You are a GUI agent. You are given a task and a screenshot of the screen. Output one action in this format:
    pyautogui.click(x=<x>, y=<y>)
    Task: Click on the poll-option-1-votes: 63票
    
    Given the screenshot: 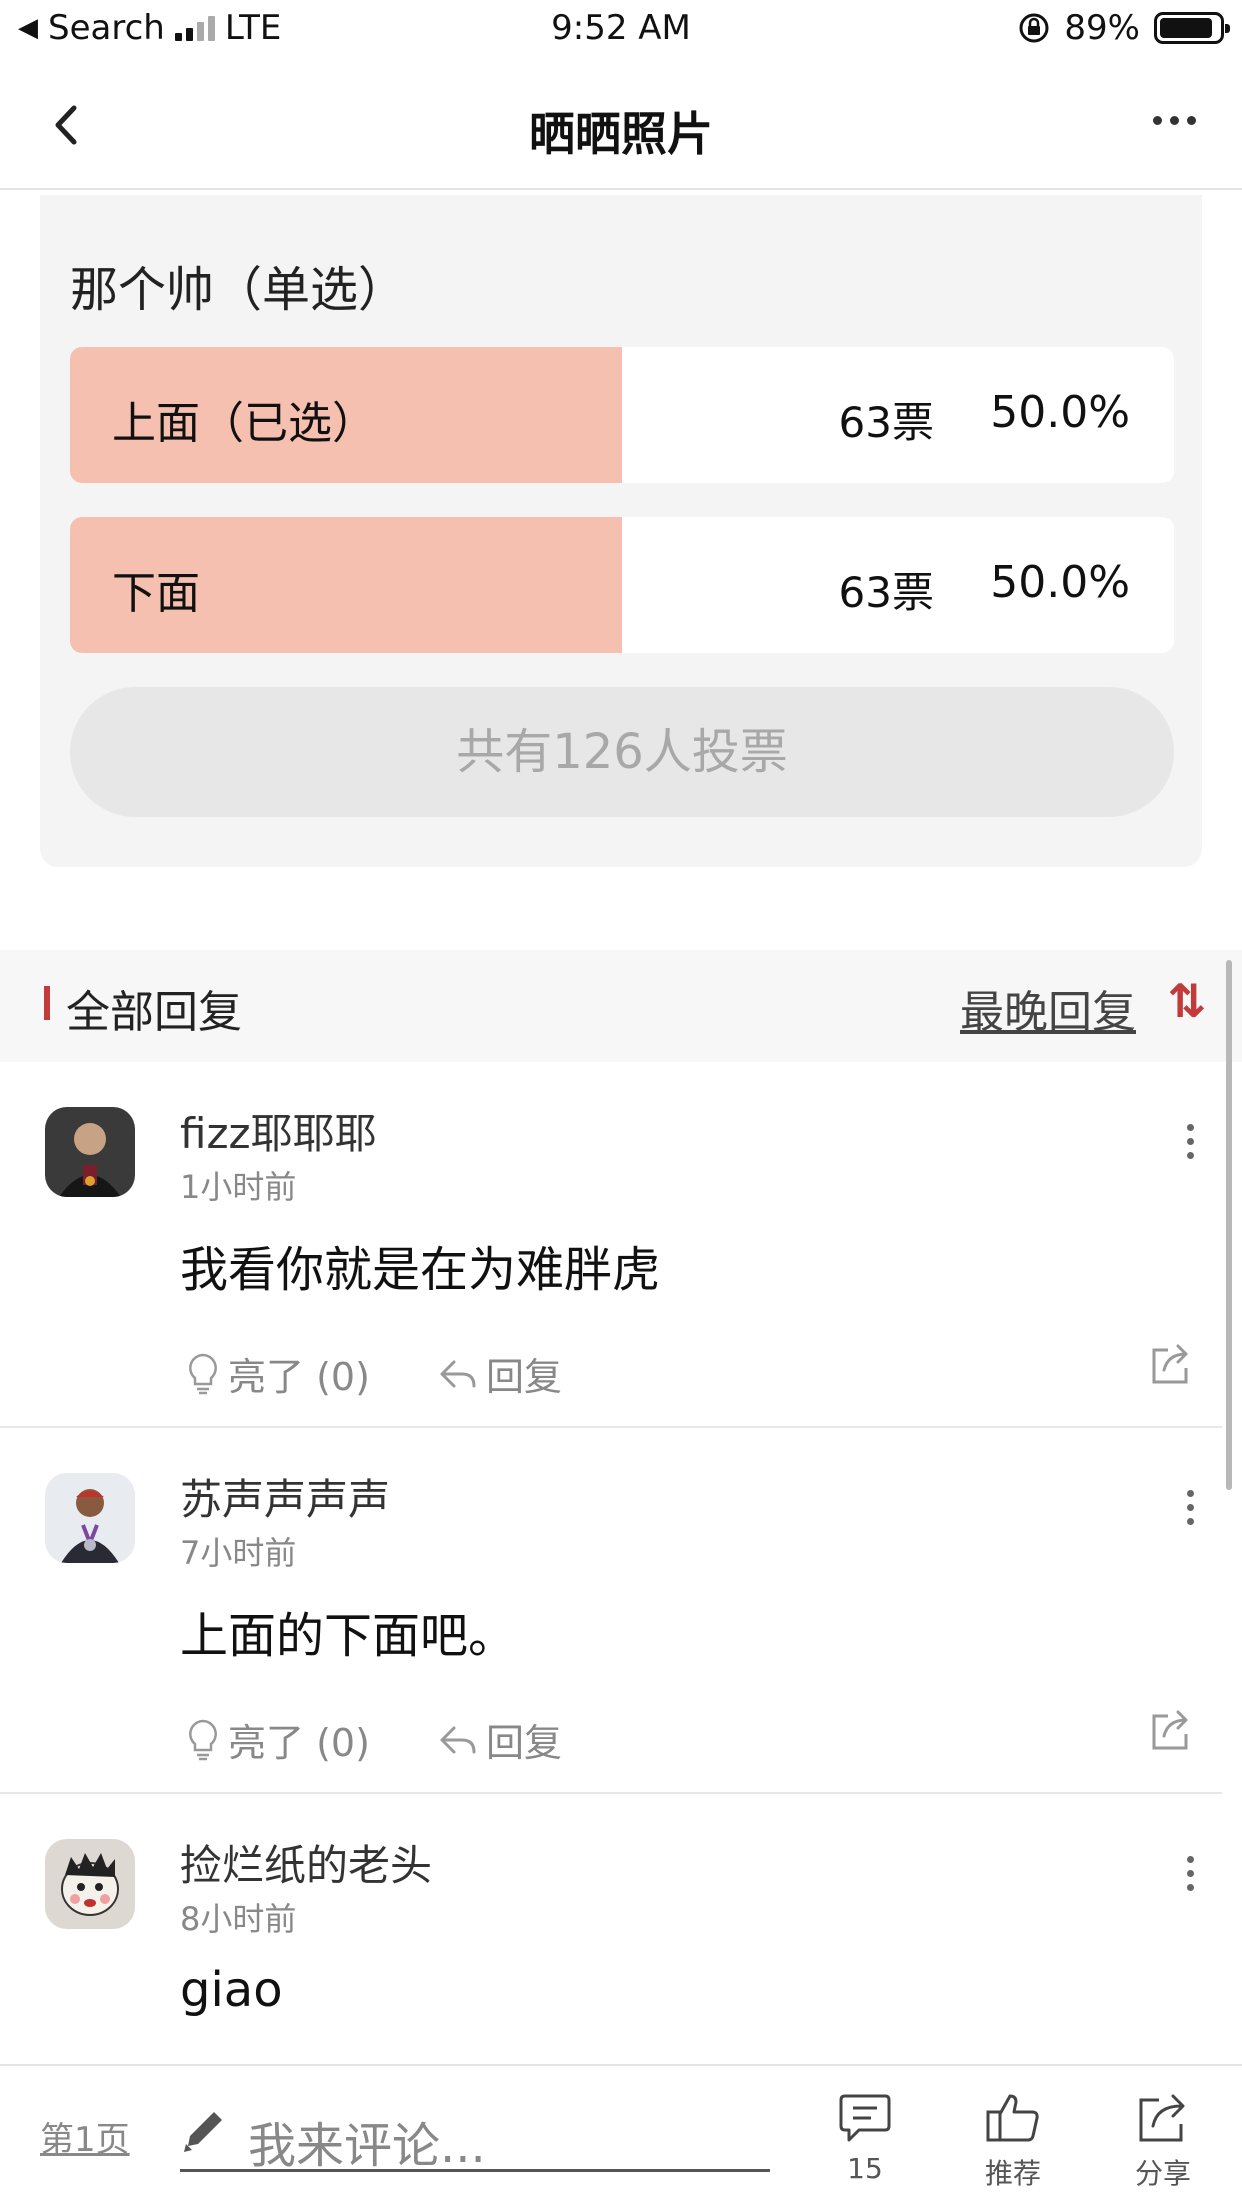 What is the action you would take?
    pyautogui.click(x=886, y=422)
    